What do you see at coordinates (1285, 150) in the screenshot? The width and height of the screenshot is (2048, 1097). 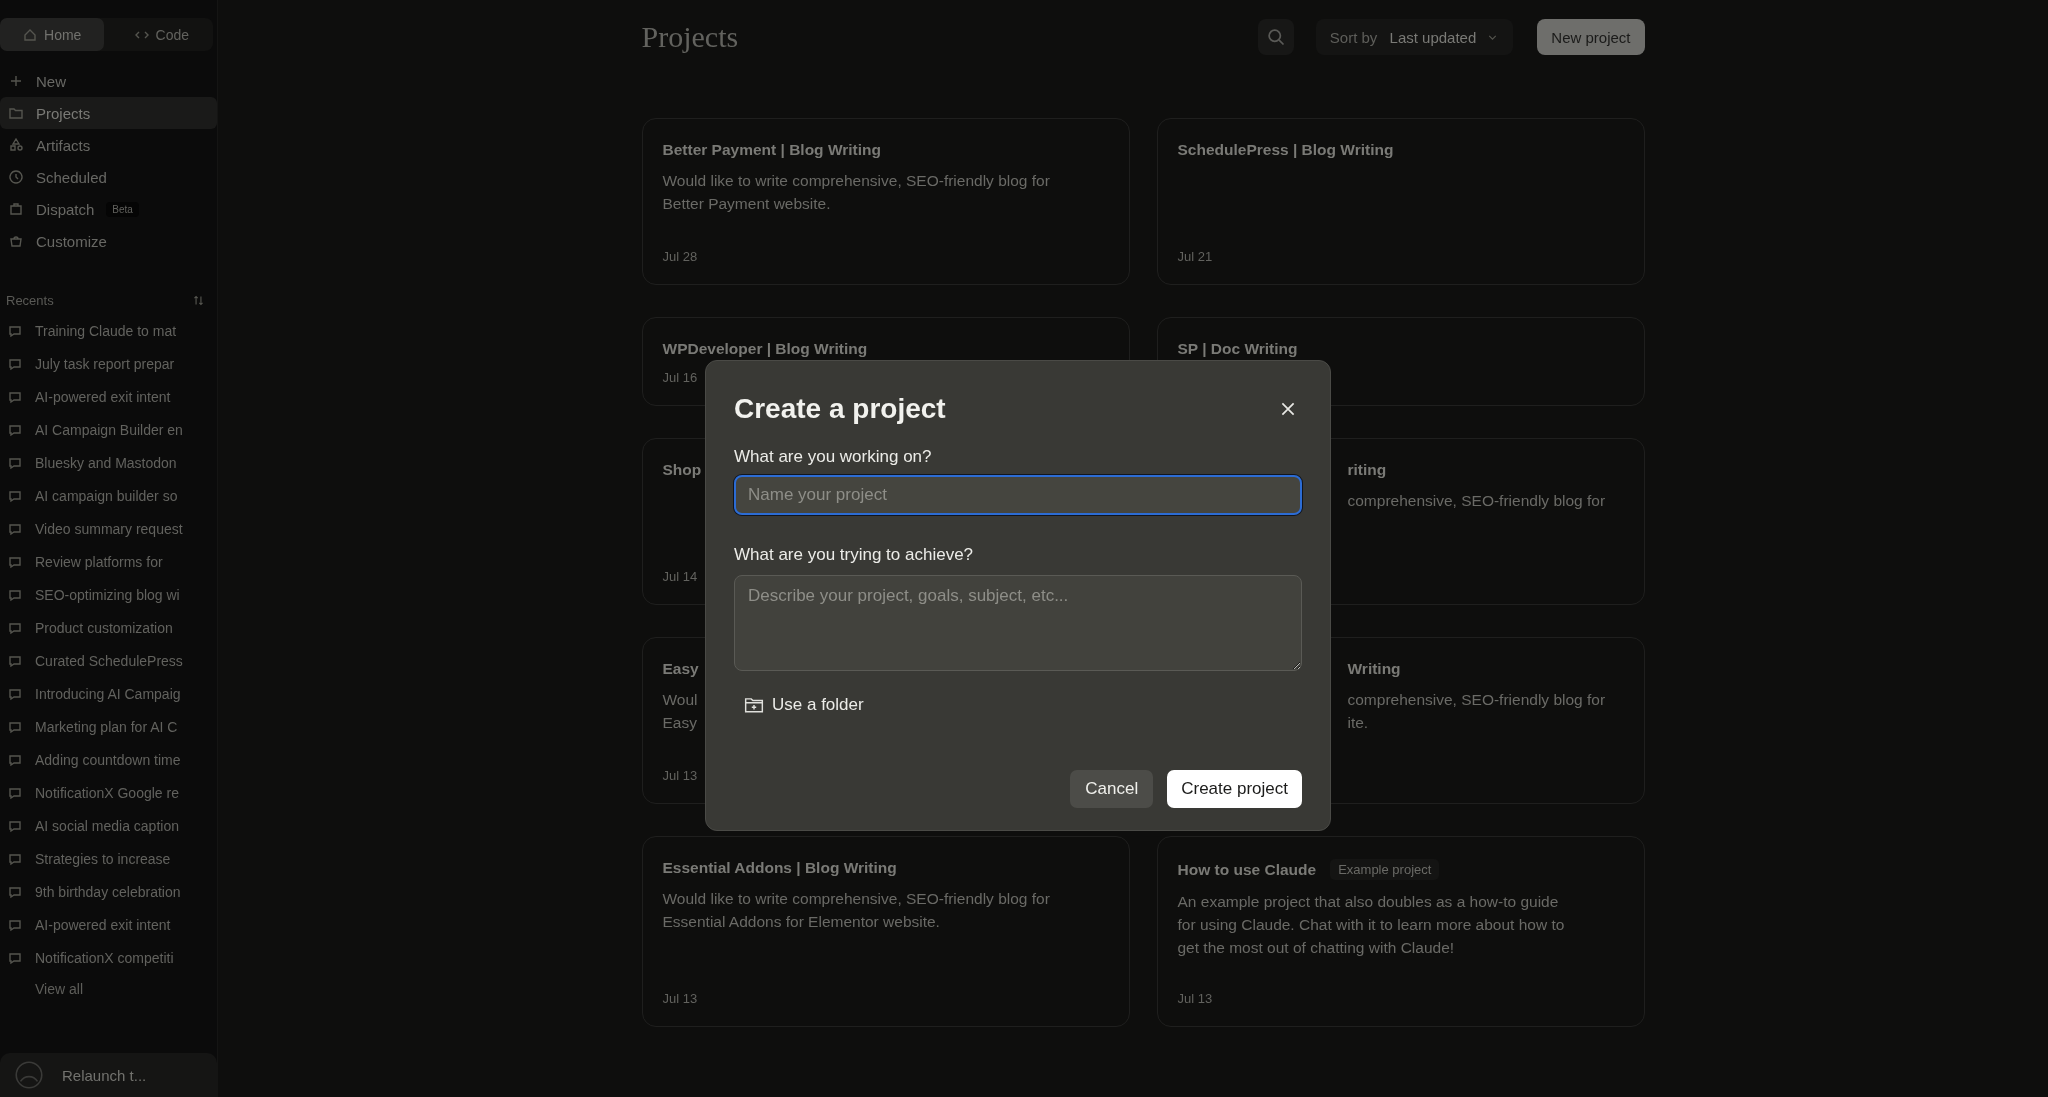 I see `project-title: SchedulePress | Blog Writing` at bounding box center [1285, 150].